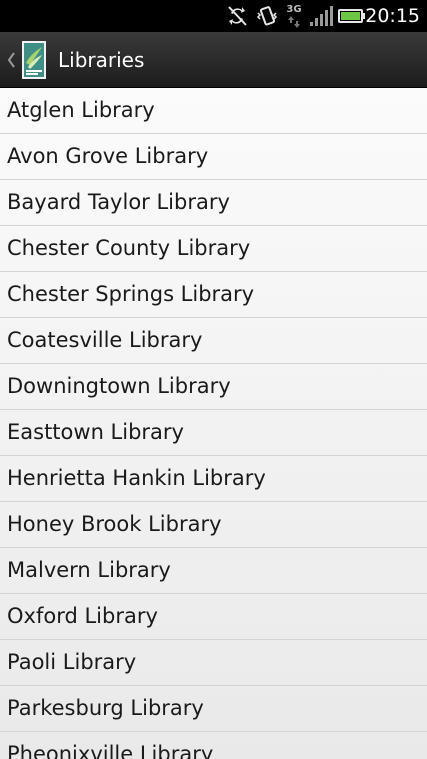  What do you see at coordinates (294, 21) in the screenshot?
I see `data-arrows-icon` at bounding box center [294, 21].